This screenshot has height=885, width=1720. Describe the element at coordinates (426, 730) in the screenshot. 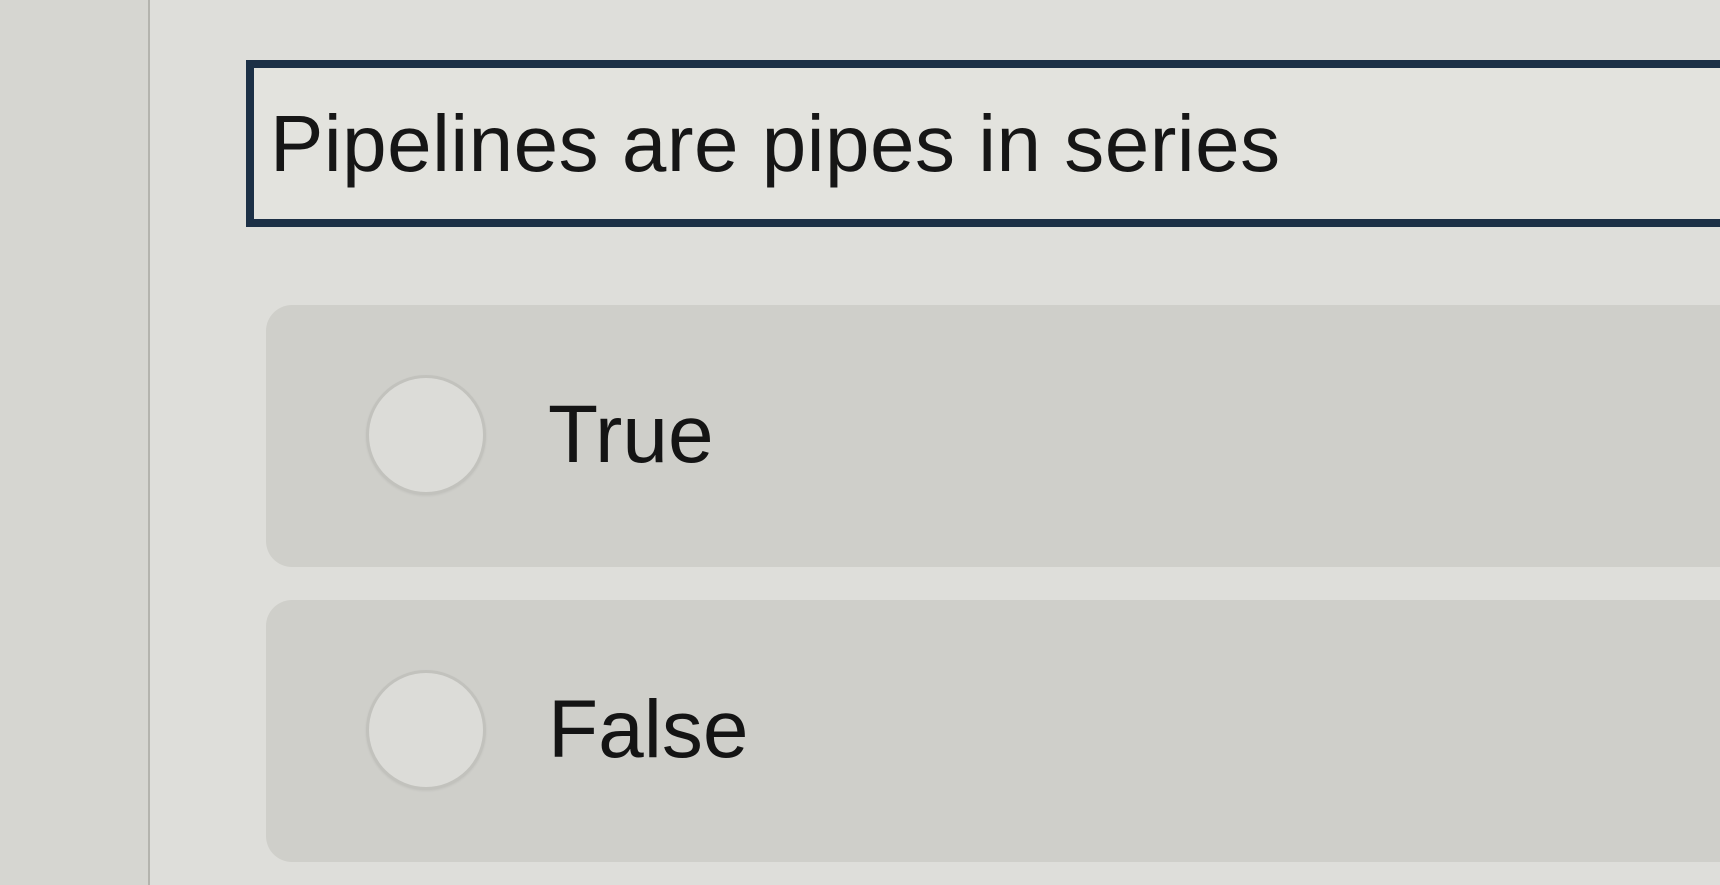

I see `radio-button-false` at that location.